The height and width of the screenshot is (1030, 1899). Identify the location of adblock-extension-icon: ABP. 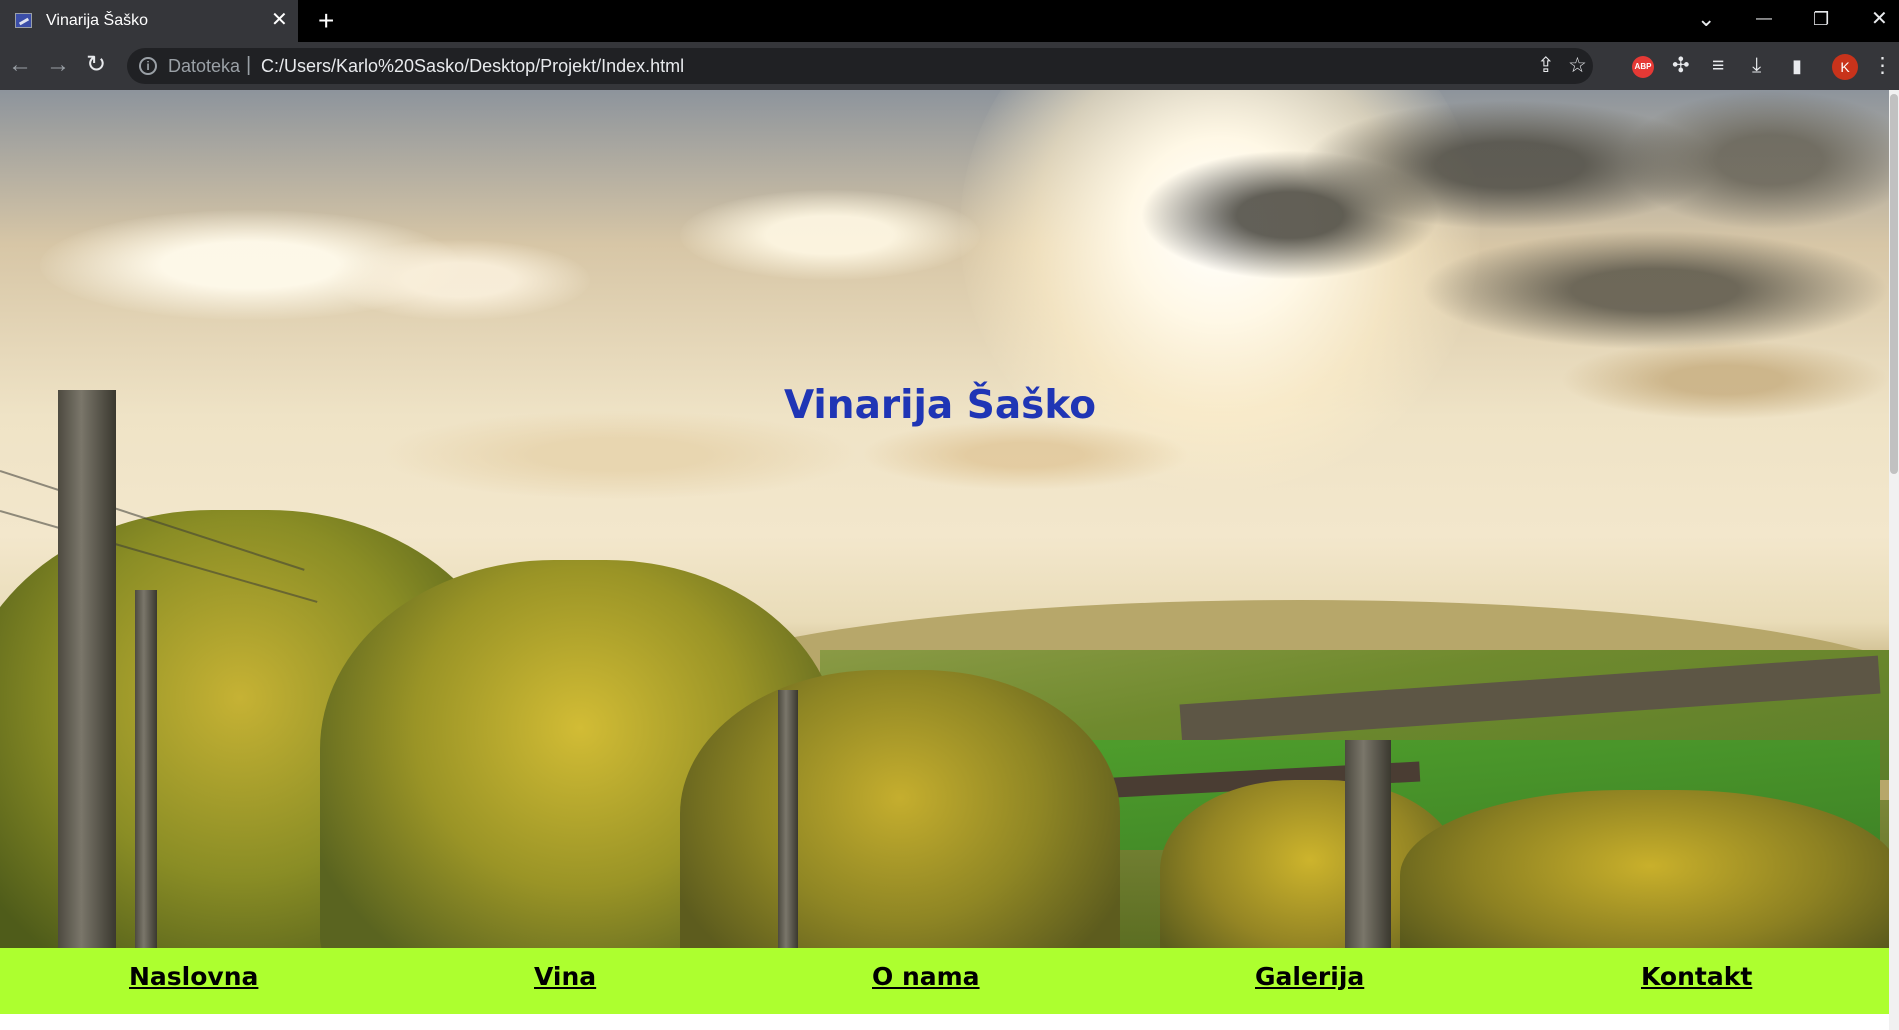
(1643, 67).